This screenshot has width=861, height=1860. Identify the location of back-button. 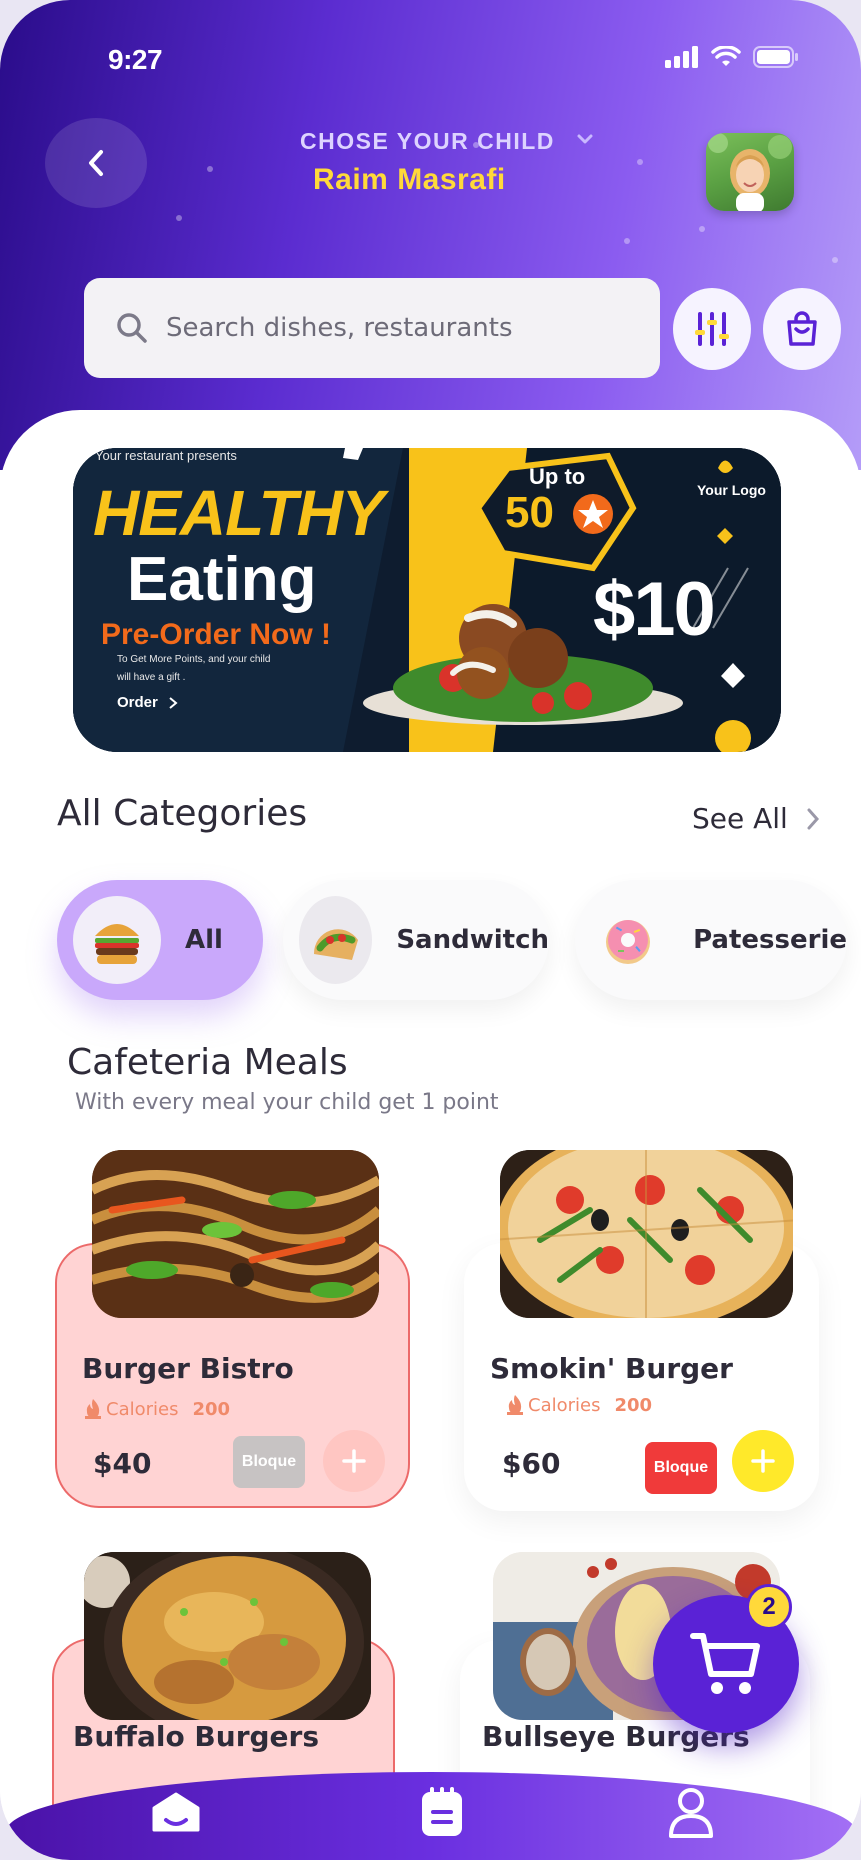
(96, 163).